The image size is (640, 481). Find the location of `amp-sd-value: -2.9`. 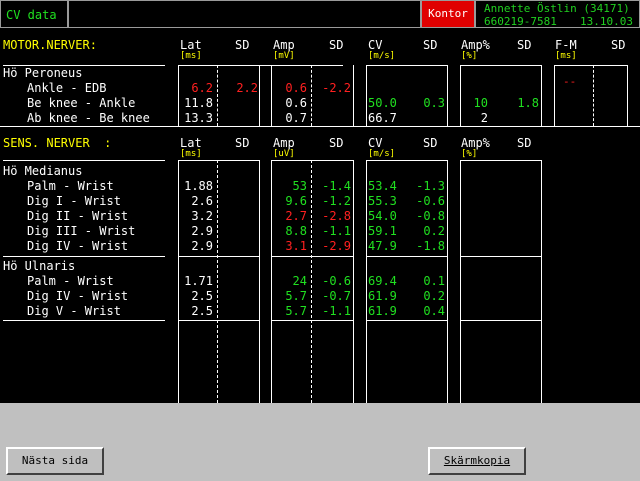

amp-sd-value: -2.9 is located at coordinates (336, 246).